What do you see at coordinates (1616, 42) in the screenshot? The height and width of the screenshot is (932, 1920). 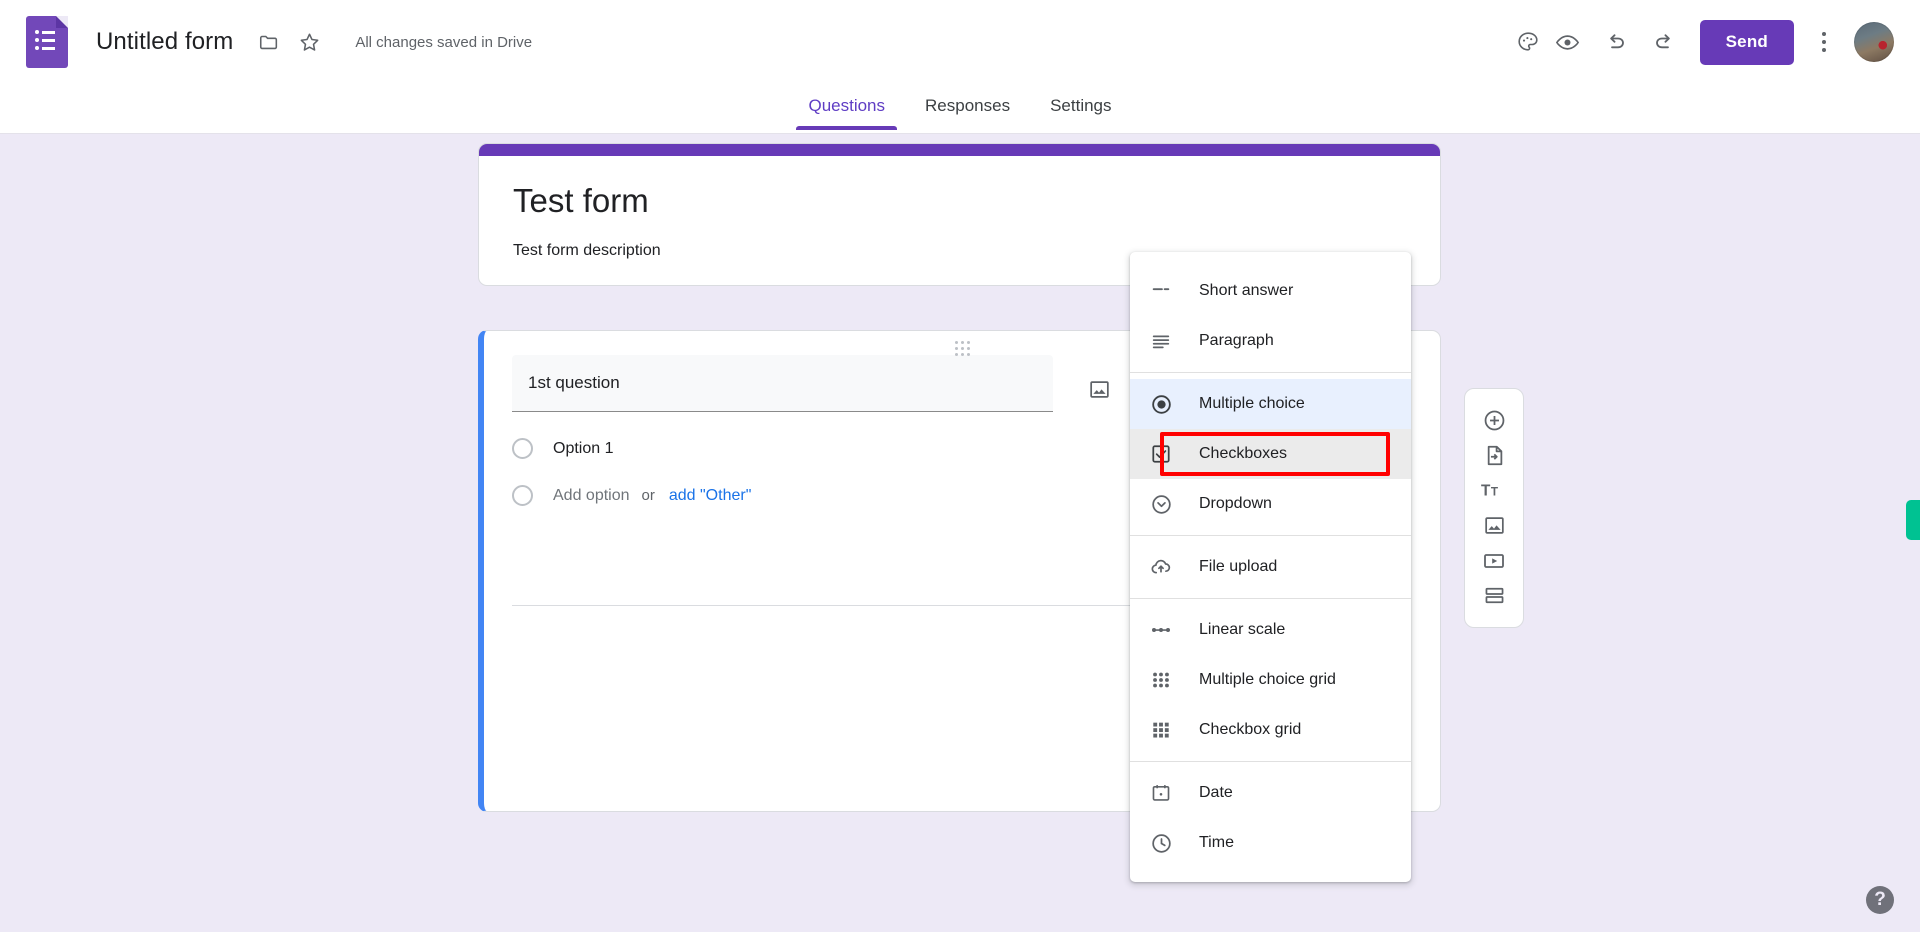 I see `undo-icon` at bounding box center [1616, 42].